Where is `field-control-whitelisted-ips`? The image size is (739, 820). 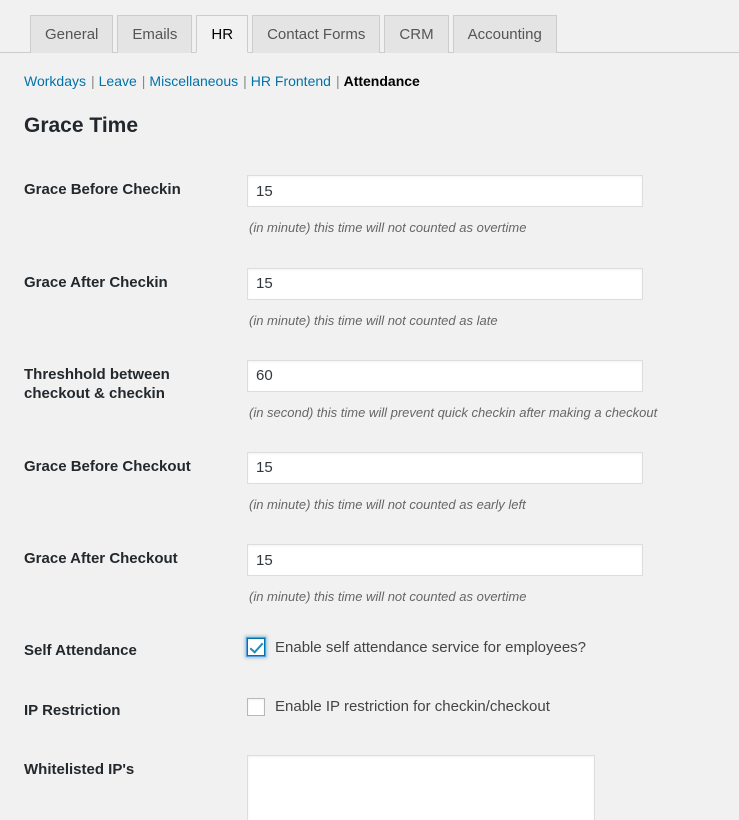 field-control-whitelisted-ips is located at coordinates (493, 780).